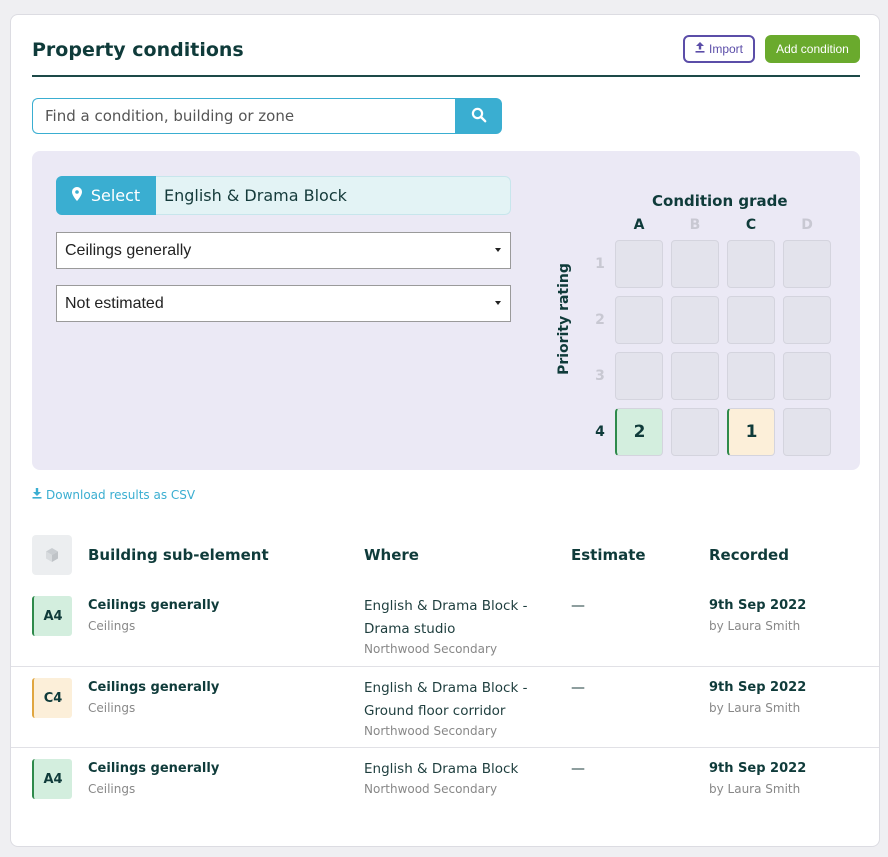 Image resolution: width=888 pixels, height=857 pixels. What do you see at coordinates (76, 195) in the screenshot?
I see `map-pin-icon` at bounding box center [76, 195].